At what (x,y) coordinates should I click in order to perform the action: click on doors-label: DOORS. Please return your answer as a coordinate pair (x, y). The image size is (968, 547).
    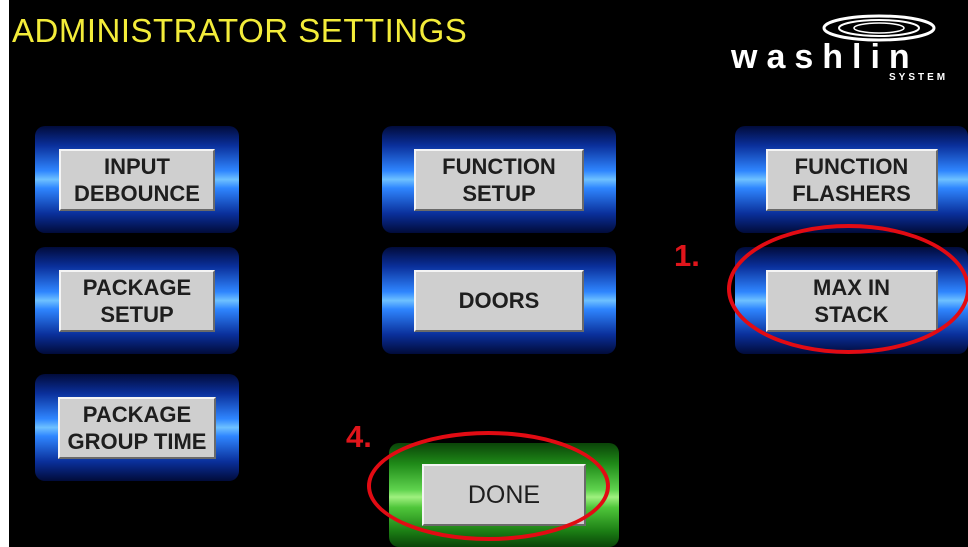
    Looking at the image, I should click on (499, 300).